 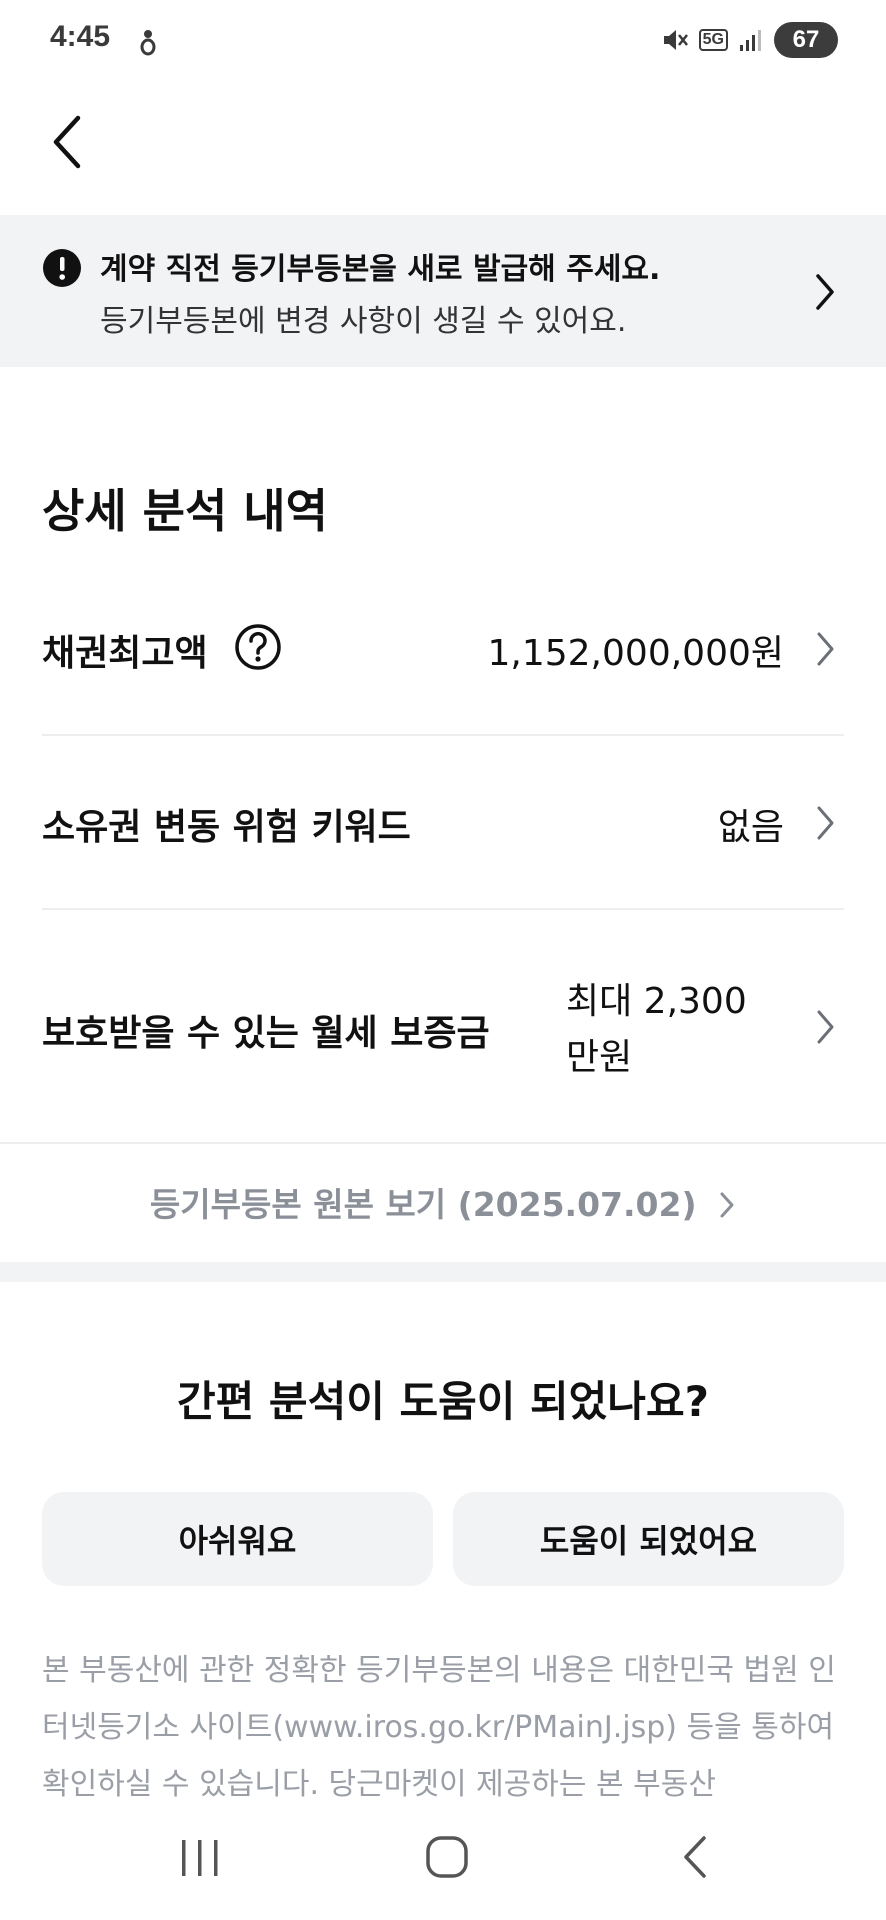 What do you see at coordinates (62, 268) in the screenshot?
I see `alert-circle-icon` at bounding box center [62, 268].